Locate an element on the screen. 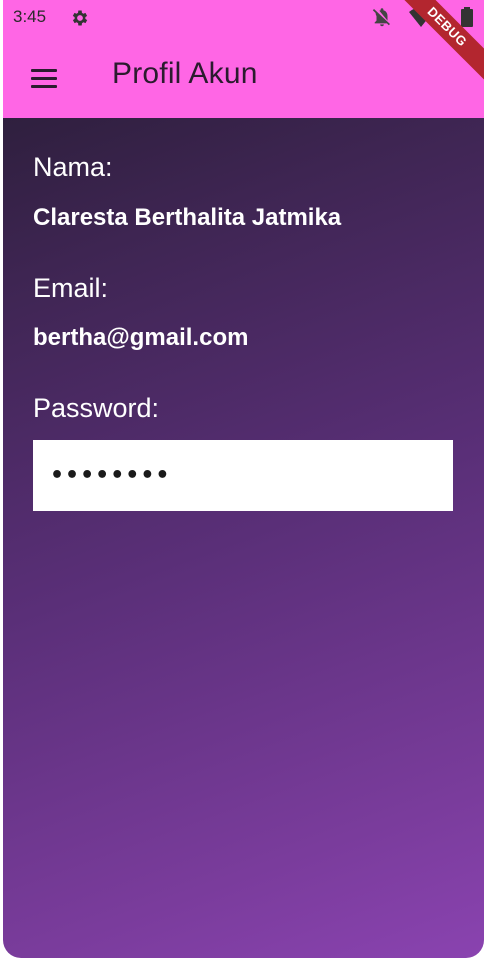 The height and width of the screenshot is (960, 487). notifications-off-icon is located at coordinates (381, 17).